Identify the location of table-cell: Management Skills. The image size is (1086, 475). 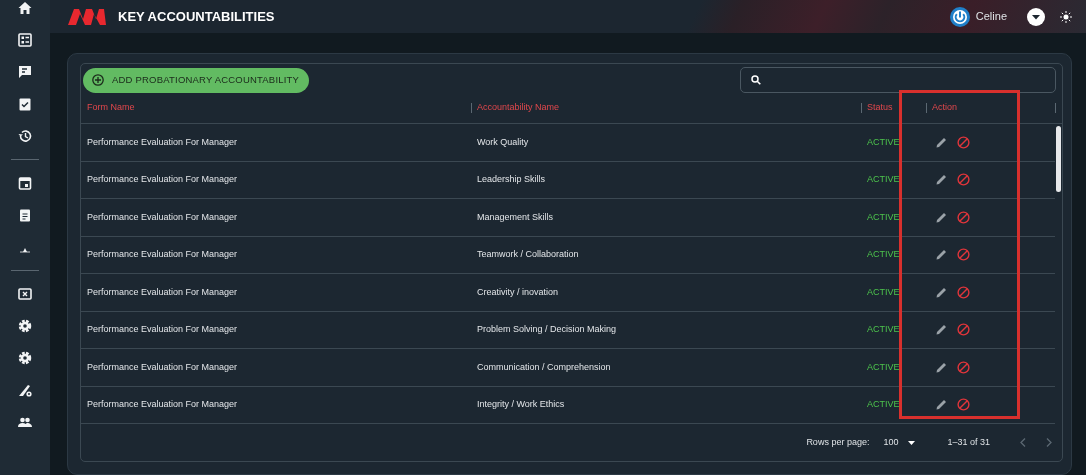
(515, 217).